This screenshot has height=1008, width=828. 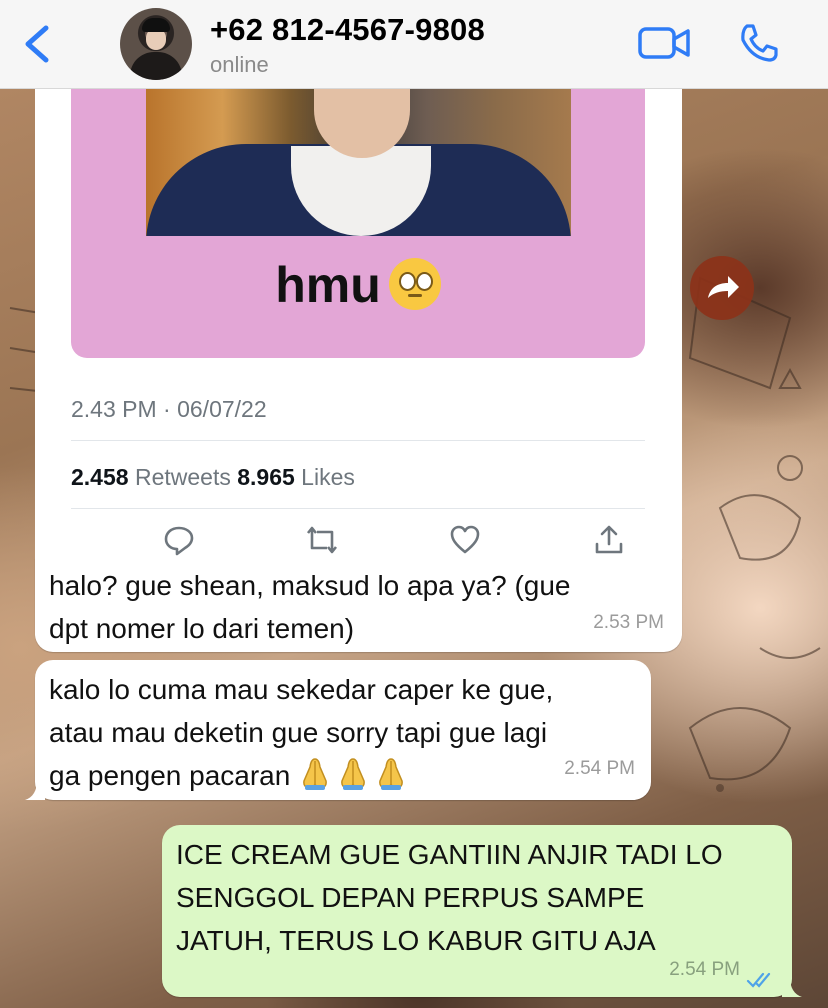 I want to click on chevron-left-icon, so click(x=37, y=44).